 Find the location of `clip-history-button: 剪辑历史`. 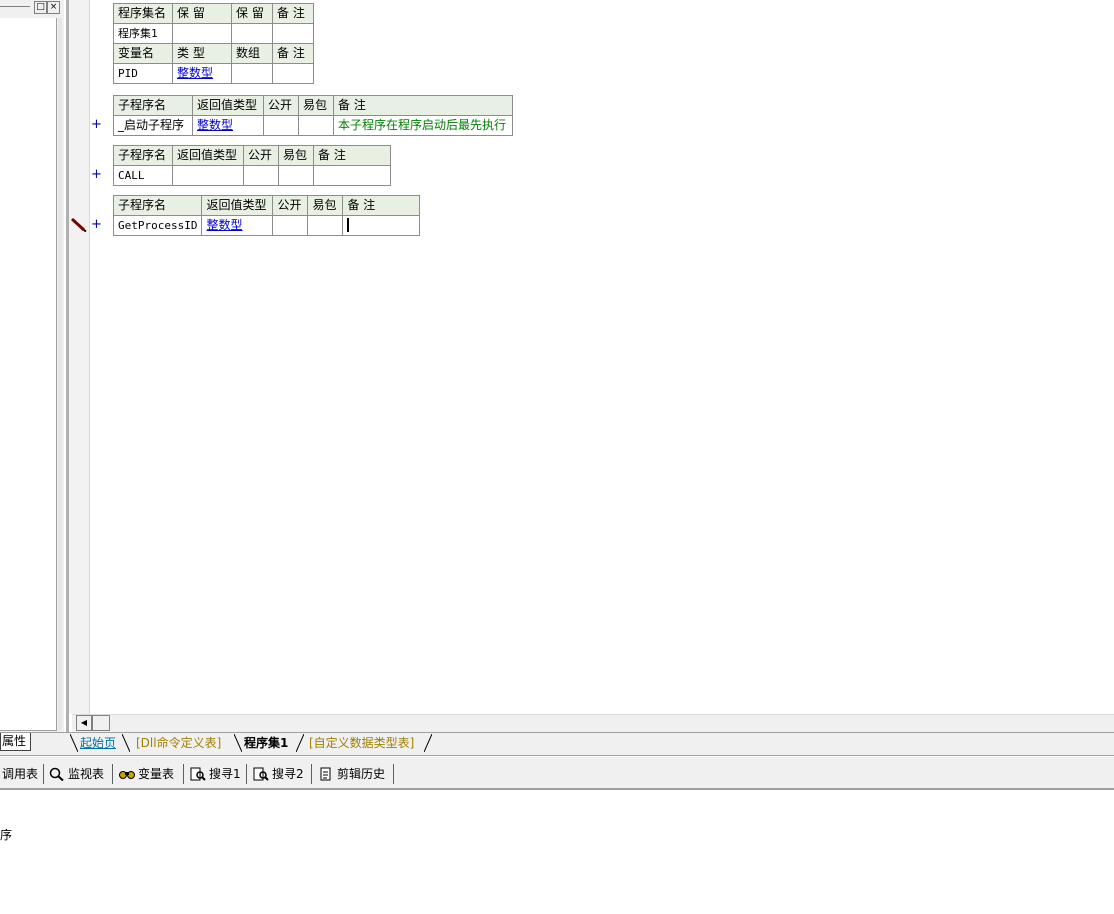

clip-history-button: 剪辑历史 is located at coordinates (351, 774).